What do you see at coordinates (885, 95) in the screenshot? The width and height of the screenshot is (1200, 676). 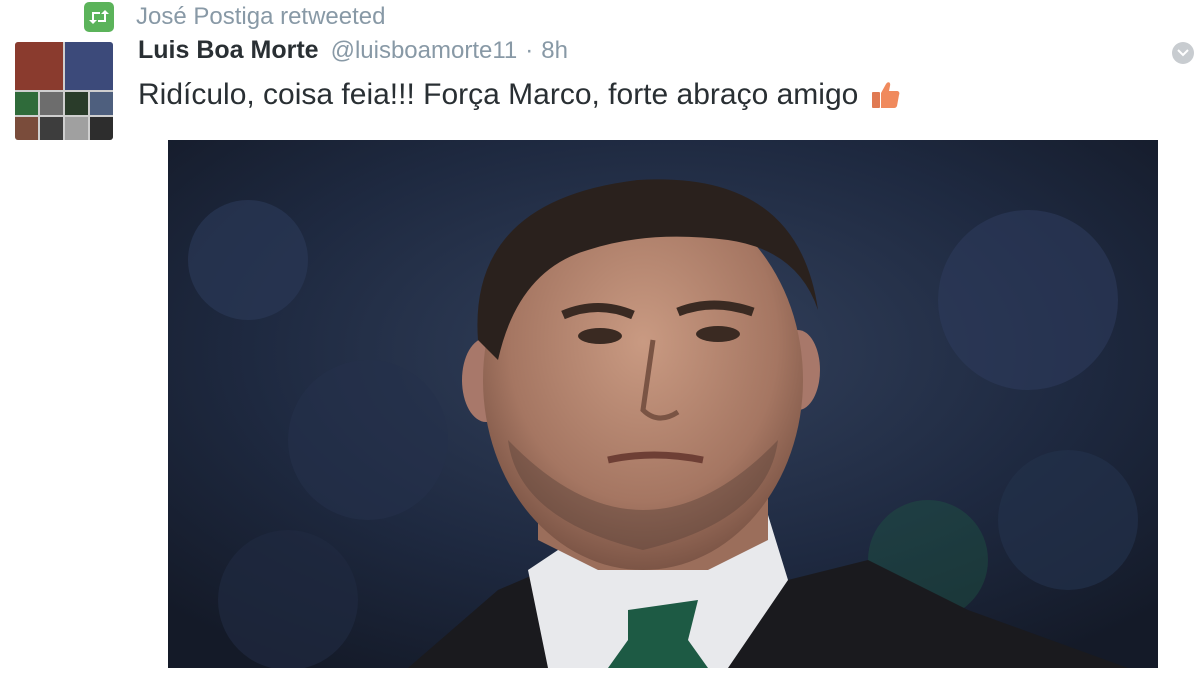 I see `thumbs-up-icon` at bounding box center [885, 95].